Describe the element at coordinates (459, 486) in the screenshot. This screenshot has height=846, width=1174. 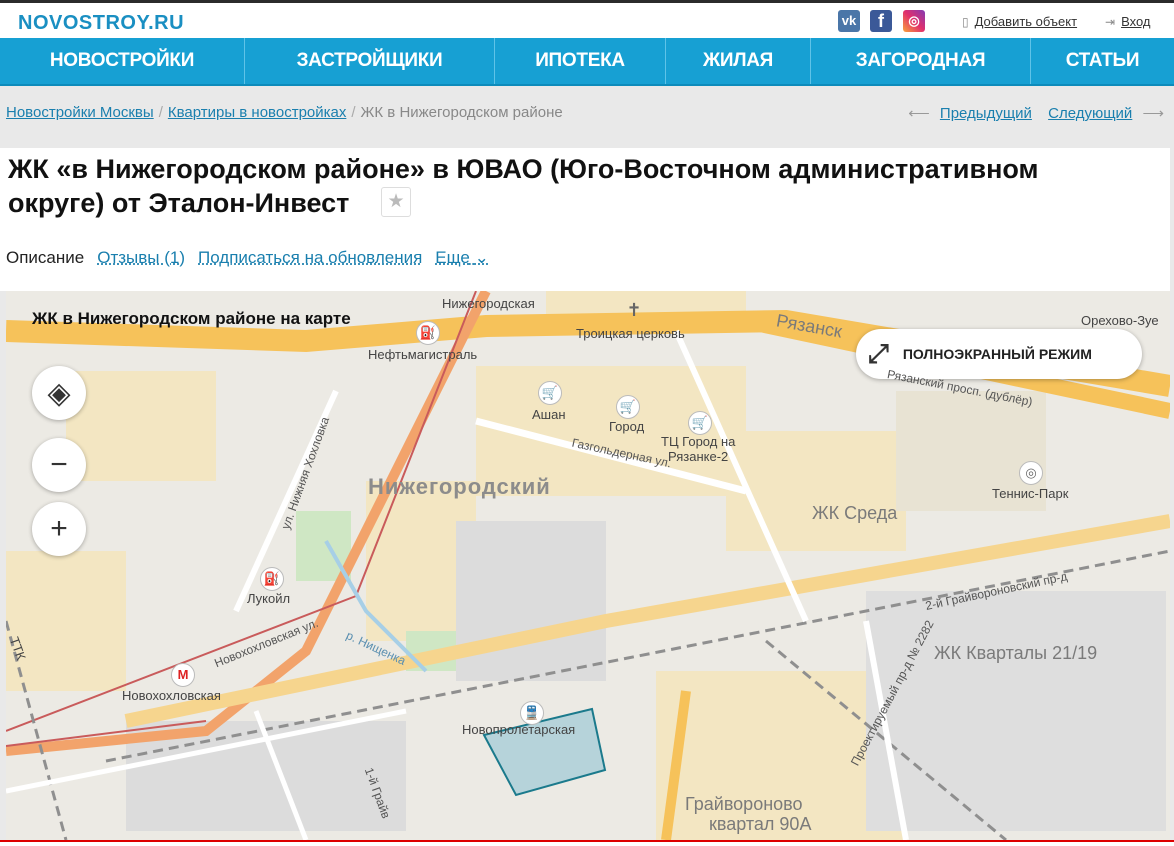
I see `map-label-district: Нижегородский` at that location.